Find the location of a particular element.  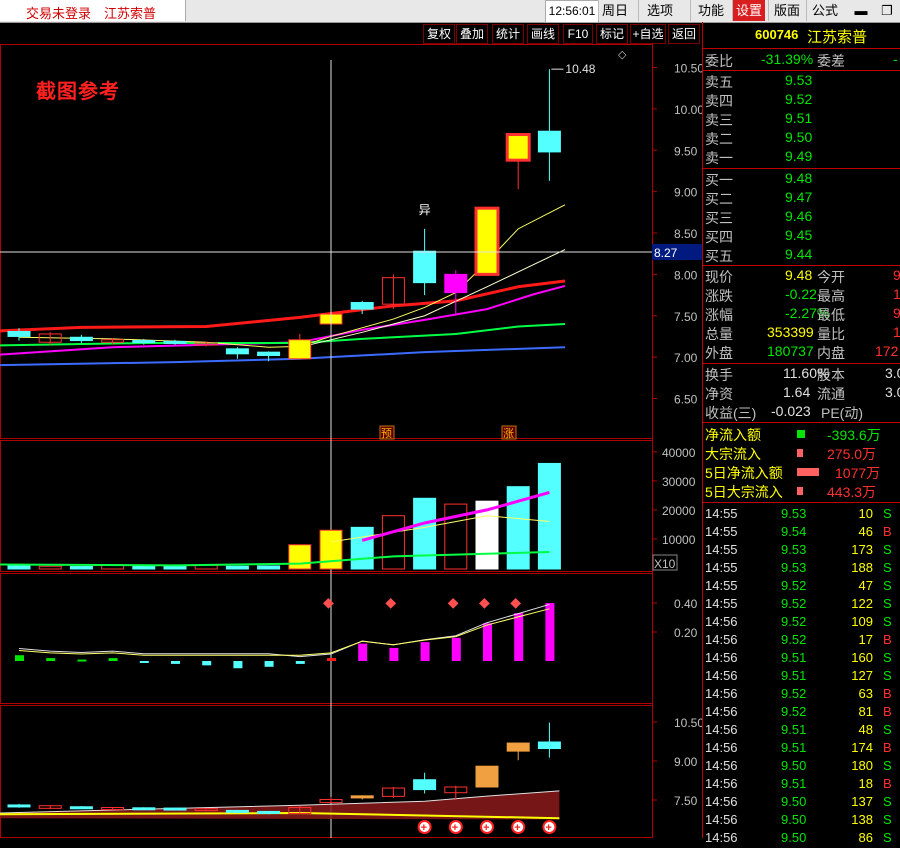

toolbar-f10: F10 is located at coordinates (578, 34).